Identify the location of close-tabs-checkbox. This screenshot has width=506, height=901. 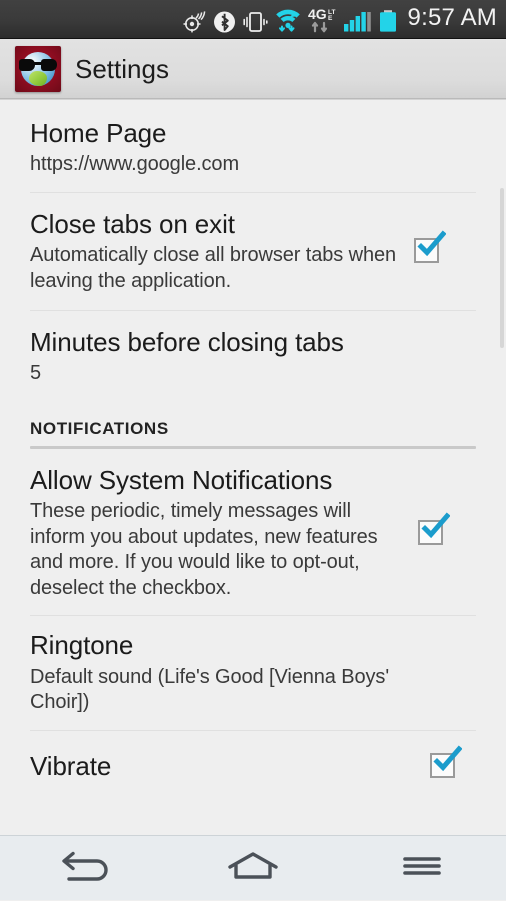
(430, 248).